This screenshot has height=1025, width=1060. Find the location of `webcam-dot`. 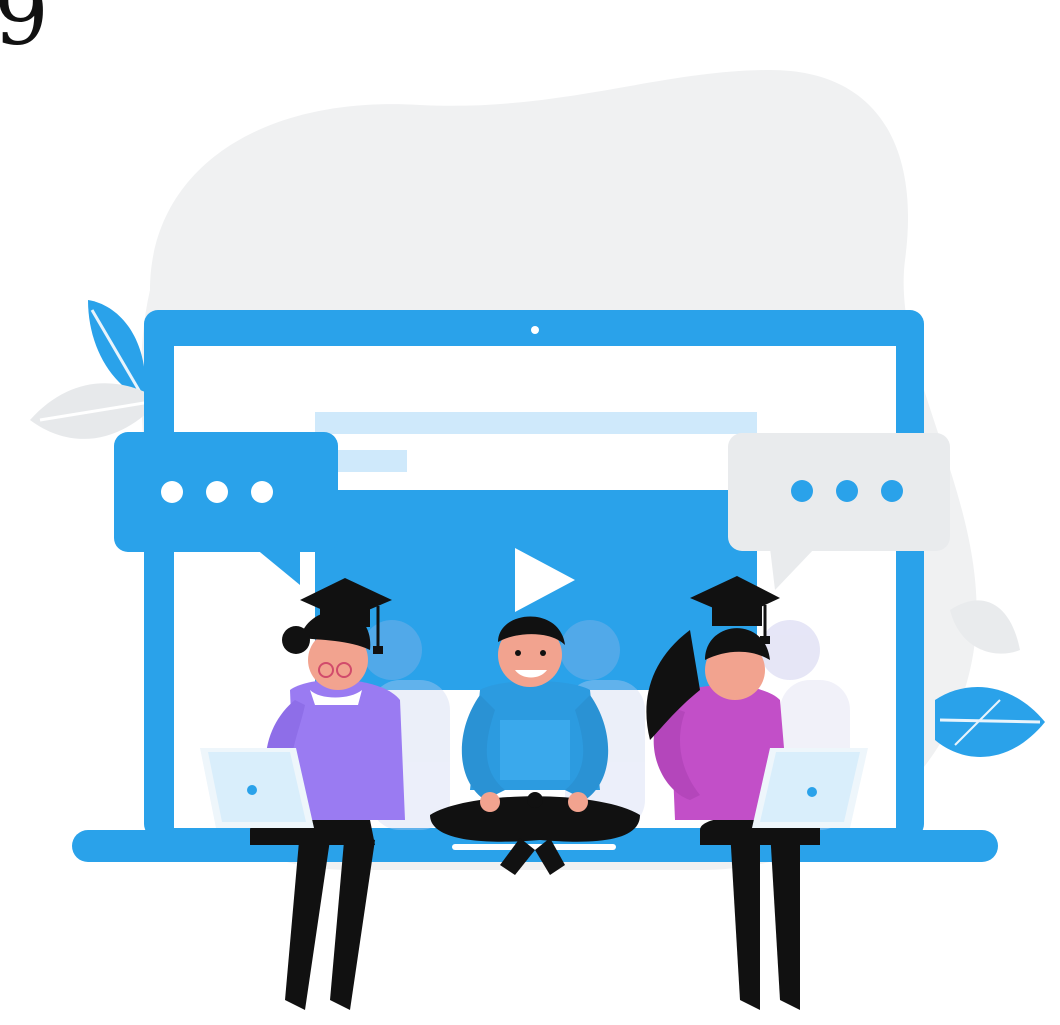

webcam-dot is located at coordinates (535, 330).